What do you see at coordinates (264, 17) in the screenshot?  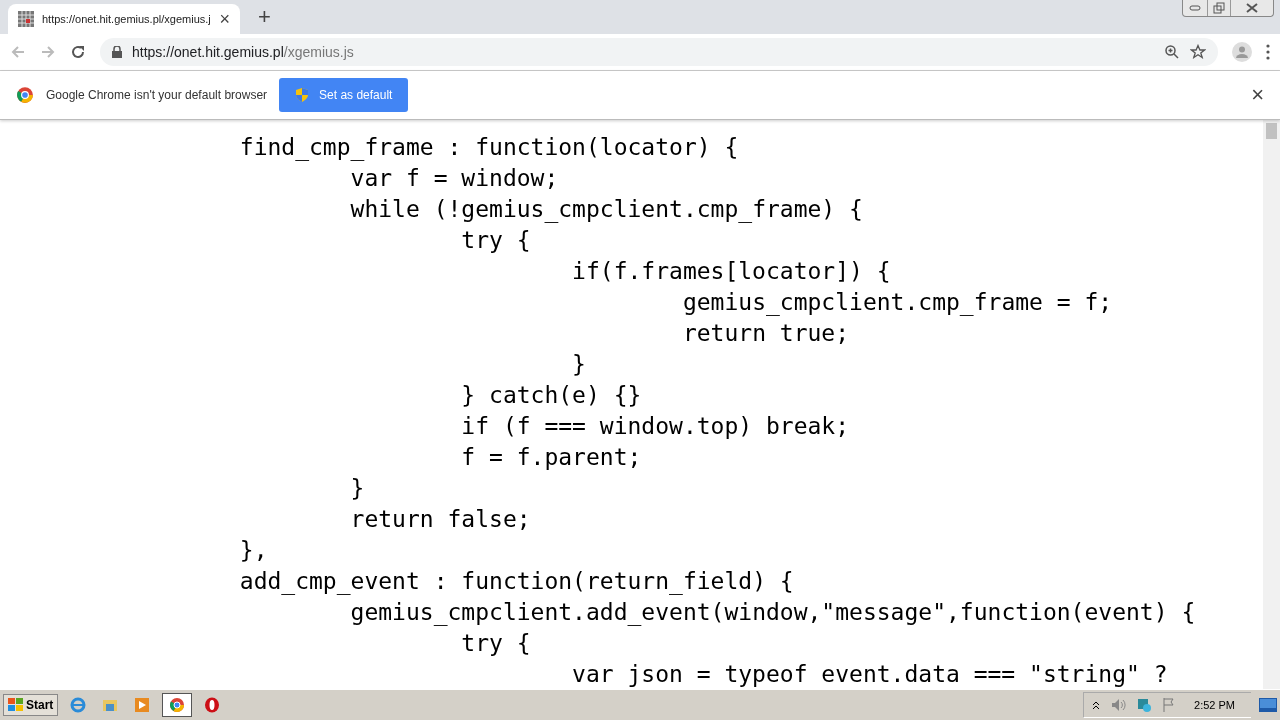 I see `new-tab-button: +` at bounding box center [264, 17].